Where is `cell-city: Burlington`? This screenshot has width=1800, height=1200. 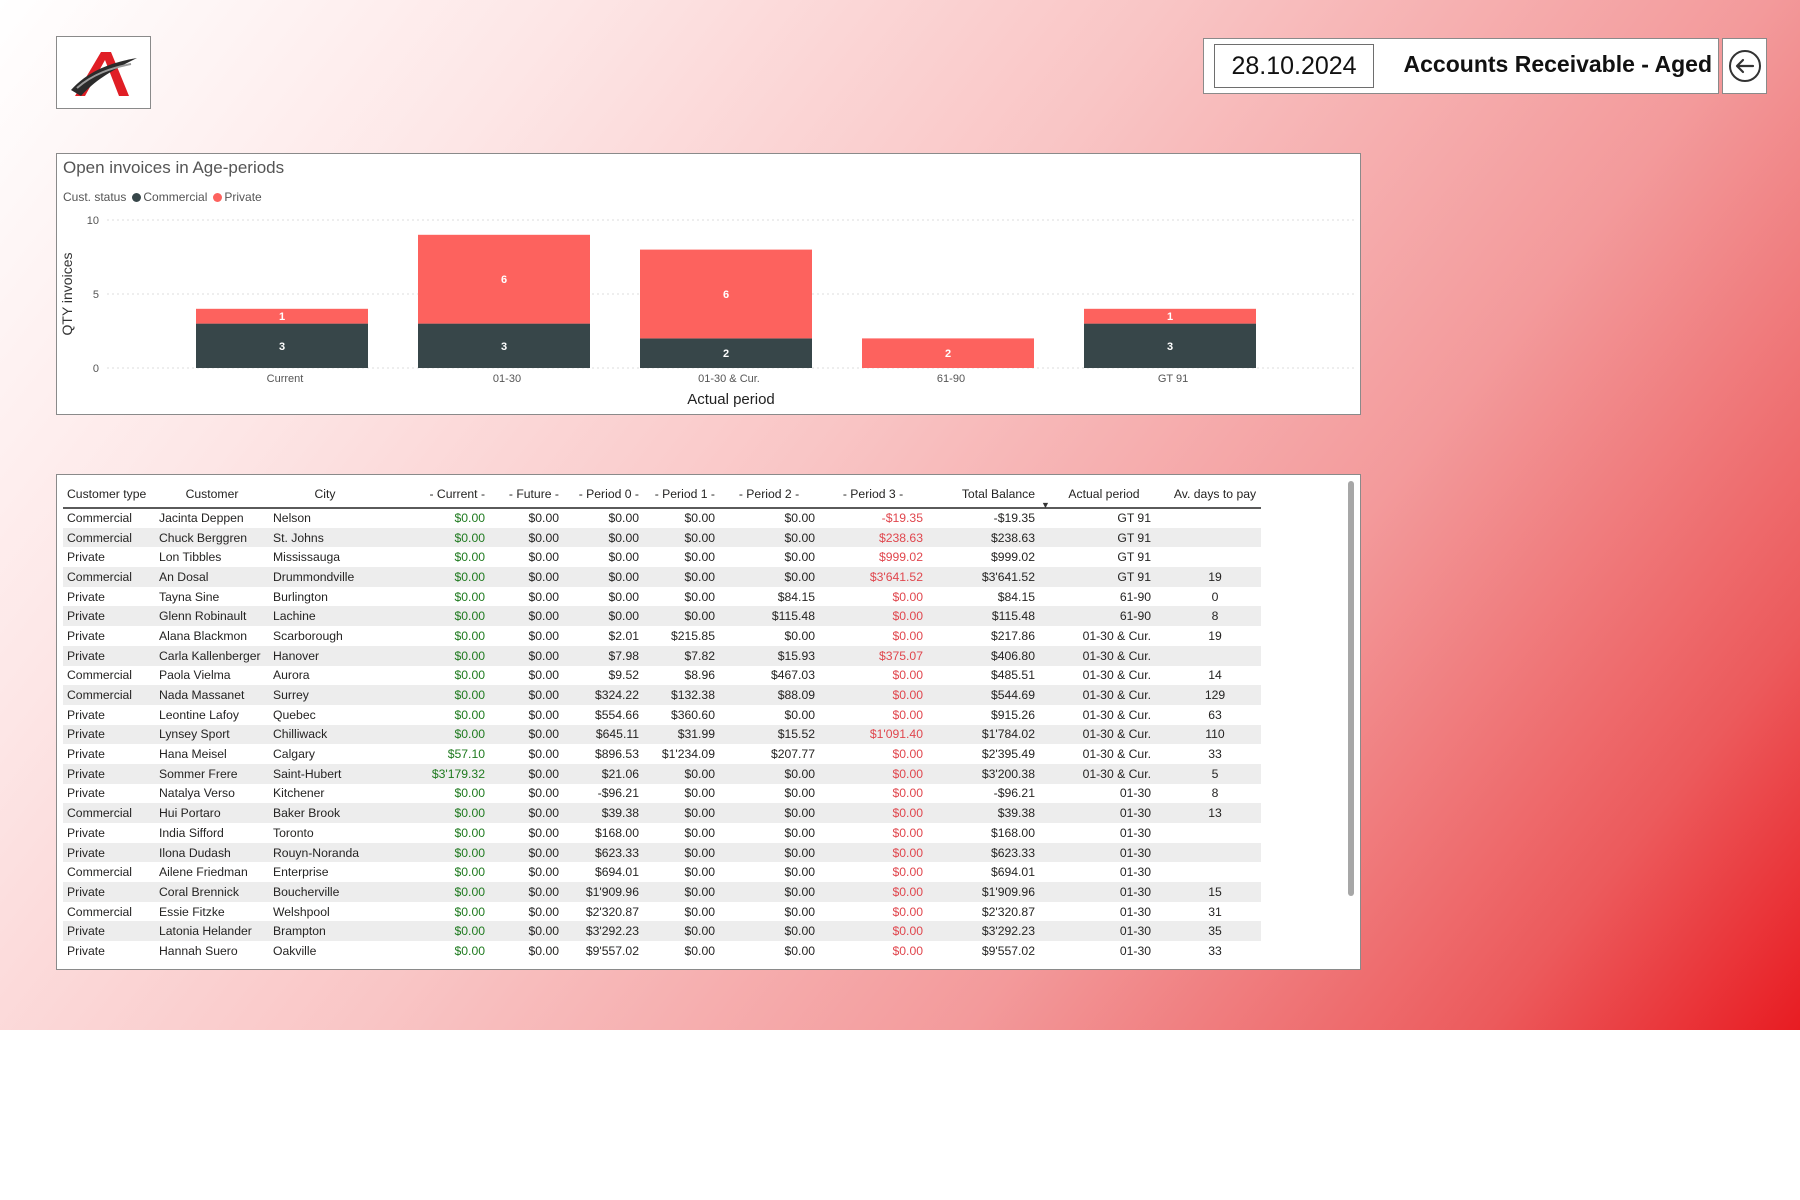
cell-city: Burlington is located at coordinates (300, 596).